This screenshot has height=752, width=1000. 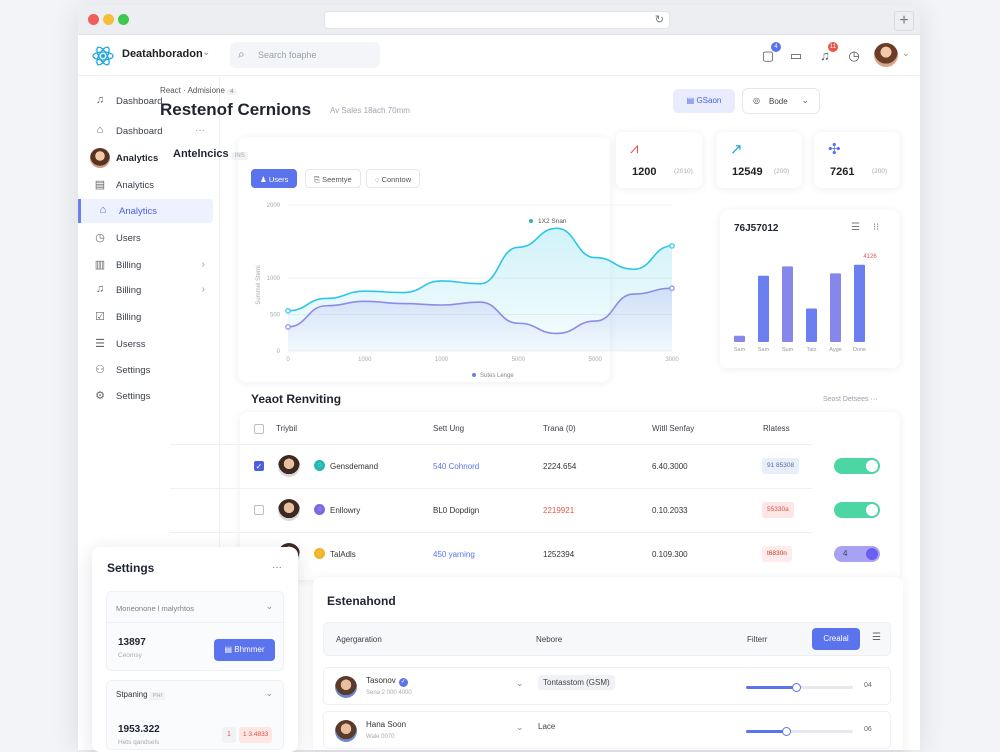 I want to click on filter-chip: ⎘ Seemtye, so click(x=333, y=178).